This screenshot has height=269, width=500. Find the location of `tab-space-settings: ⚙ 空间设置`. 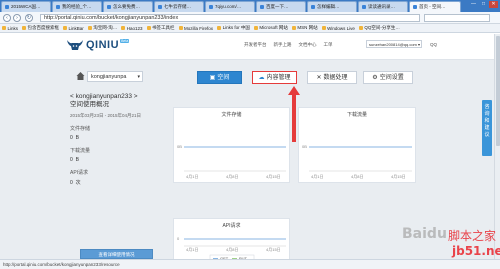

tab-space-settings: ⚙ 空间设置 is located at coordinates (388, 77).